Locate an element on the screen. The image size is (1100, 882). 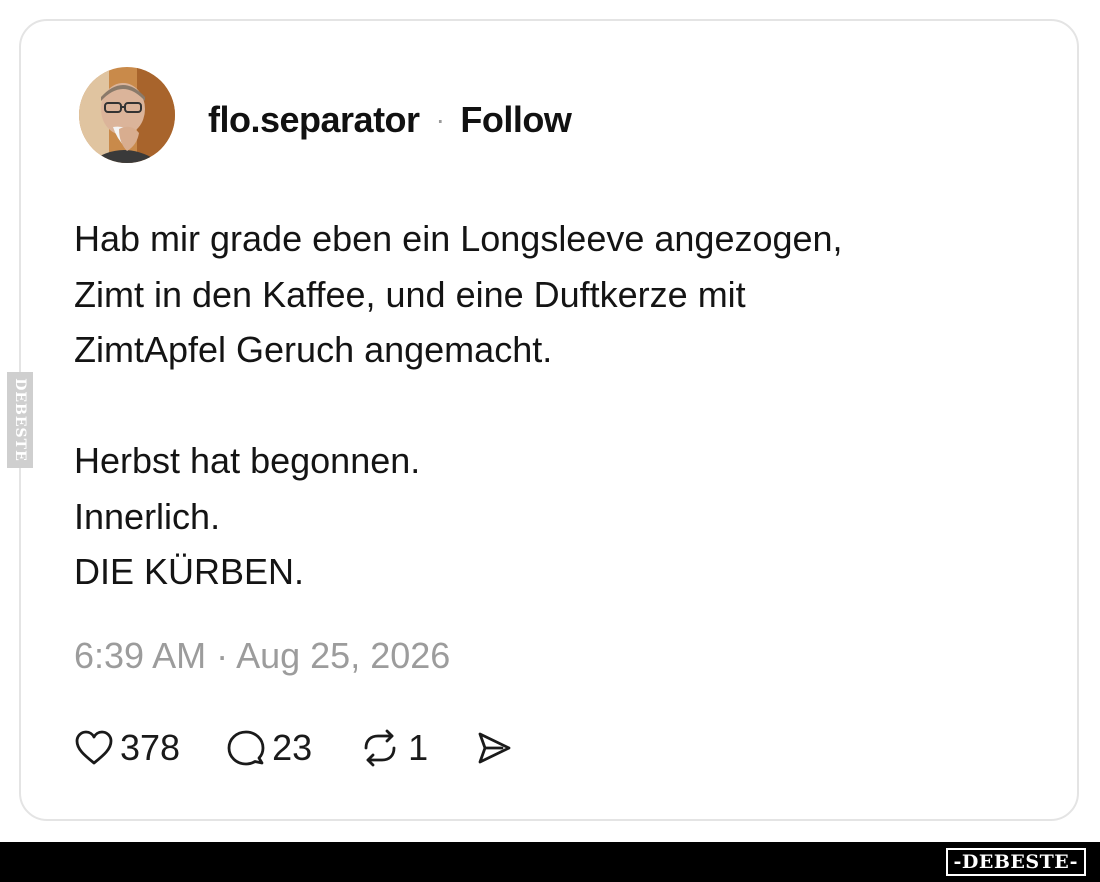
heart-icon is located at coordinates (94, 747).